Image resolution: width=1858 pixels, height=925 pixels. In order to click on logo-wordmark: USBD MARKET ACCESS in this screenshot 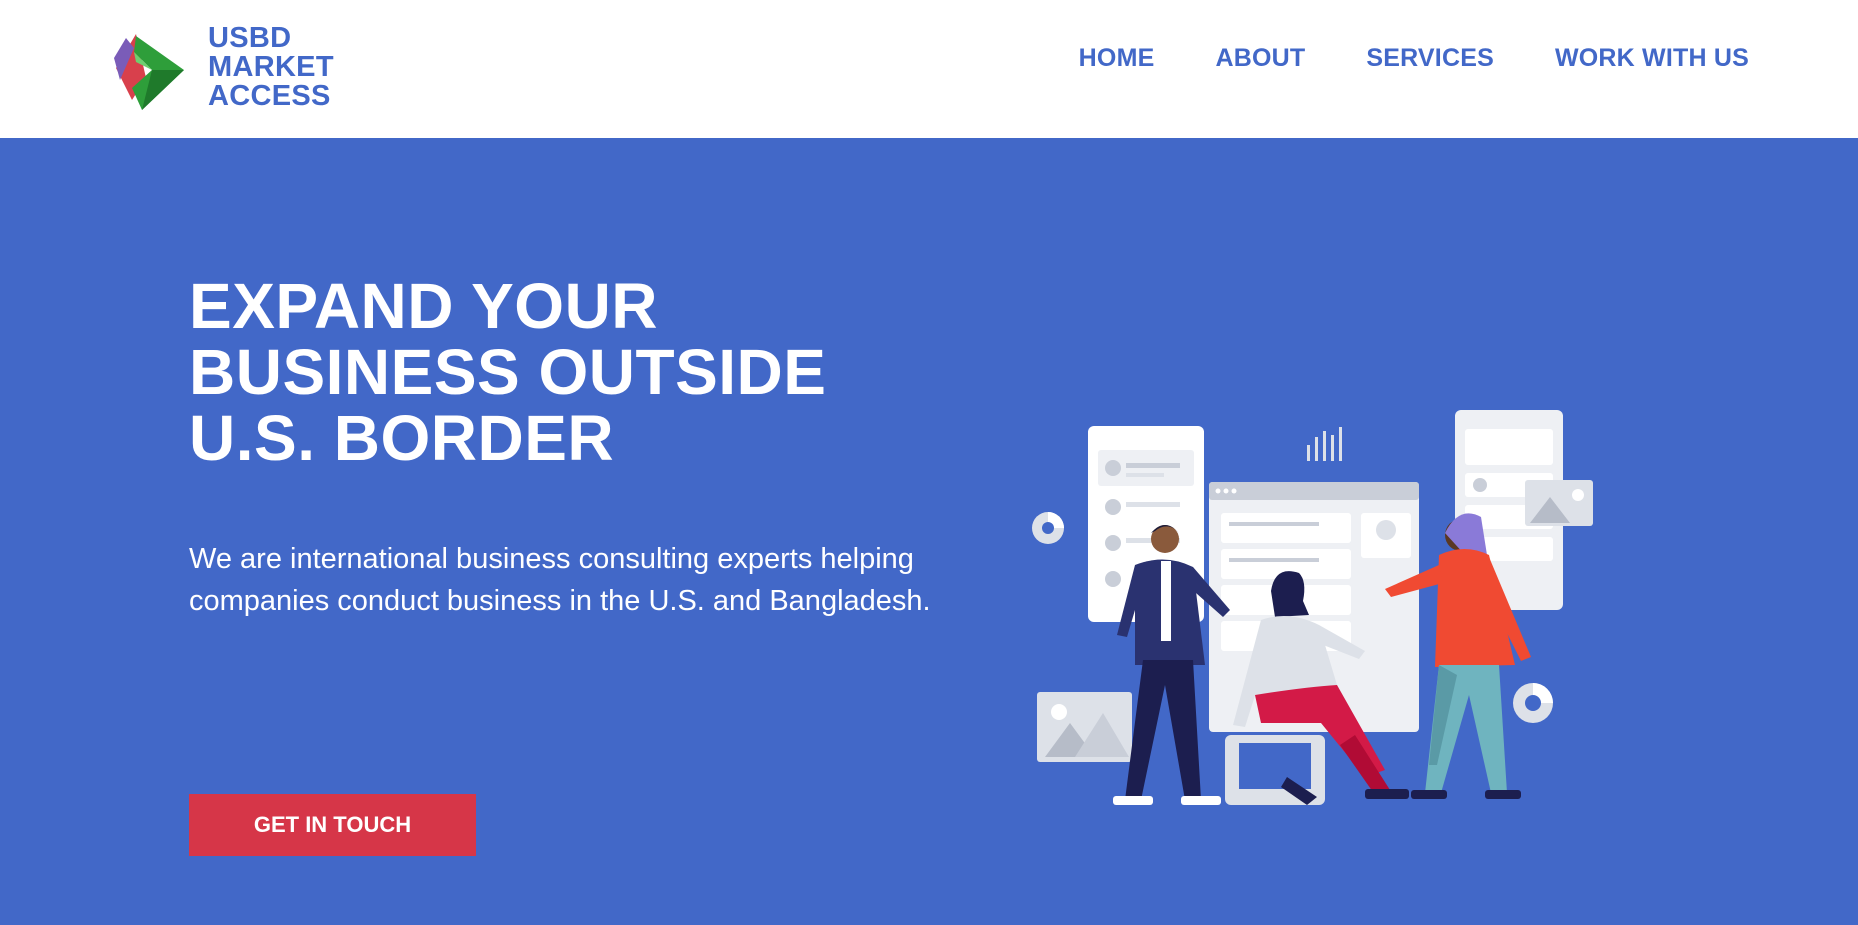, I will do `click(271, 67)`.